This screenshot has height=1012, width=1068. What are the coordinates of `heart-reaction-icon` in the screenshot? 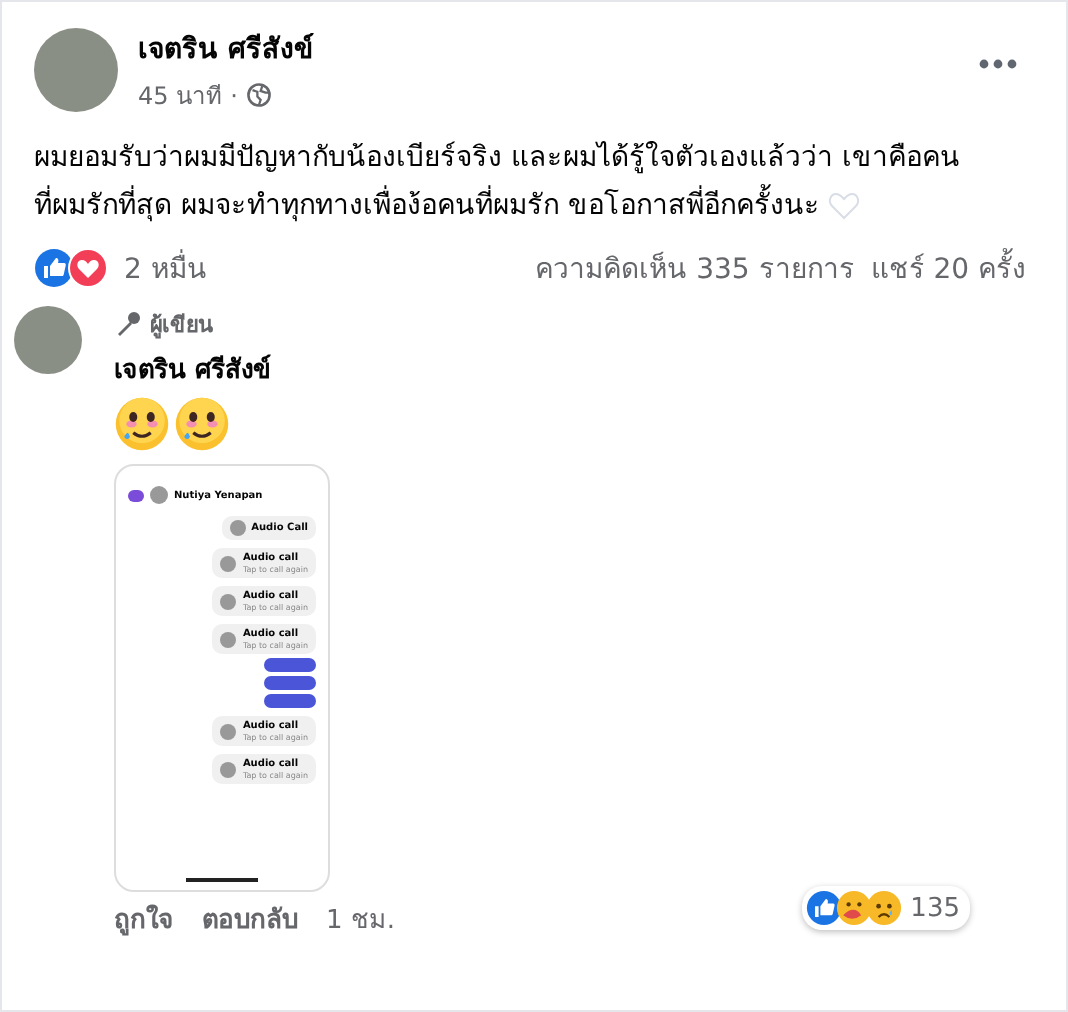 It's located at (88, 268).